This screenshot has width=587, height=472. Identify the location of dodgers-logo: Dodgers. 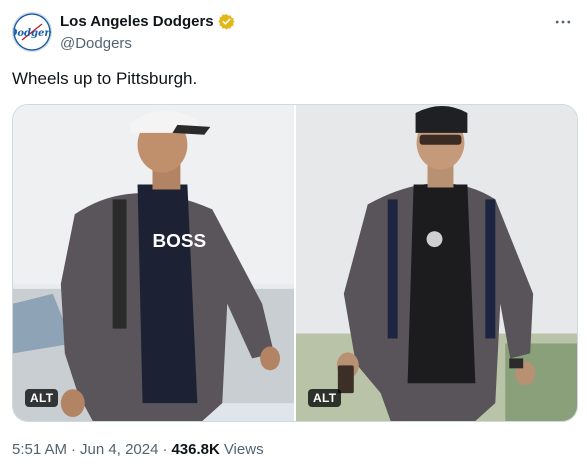
(32, 32).